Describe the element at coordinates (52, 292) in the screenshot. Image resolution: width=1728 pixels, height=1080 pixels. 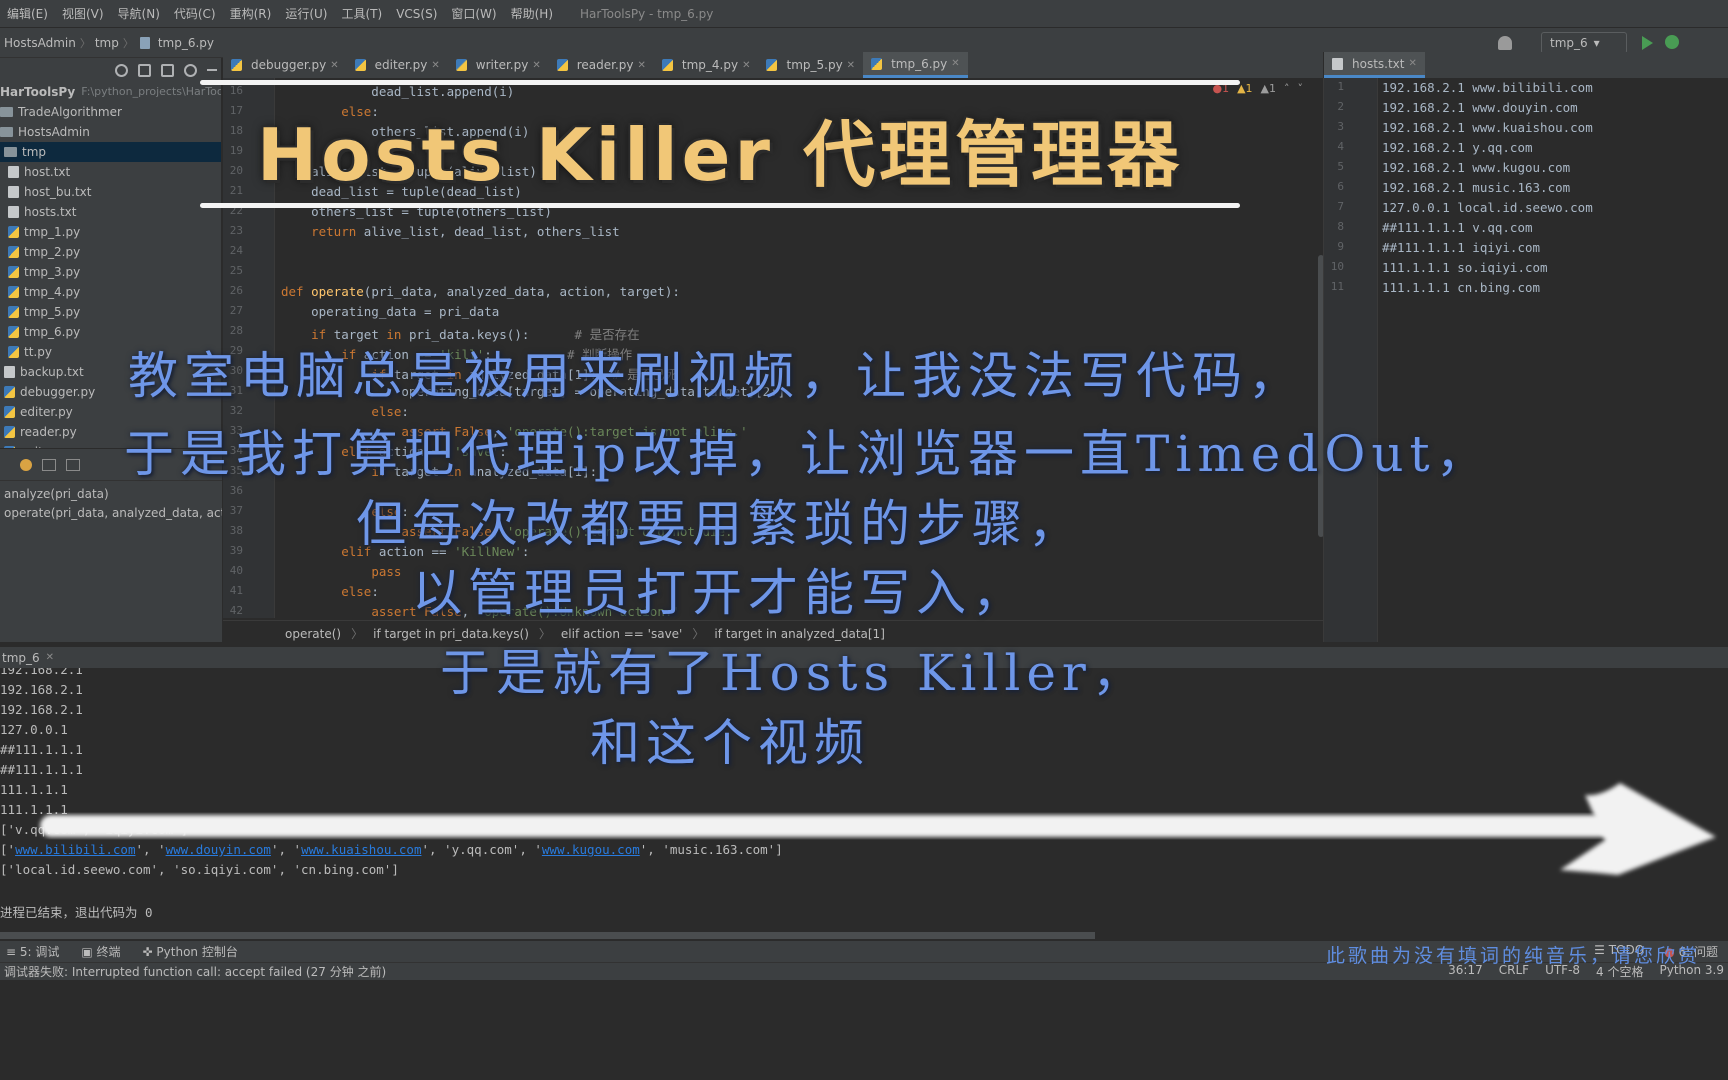
I see `tree-item-label: tmp_4.py` at that location.